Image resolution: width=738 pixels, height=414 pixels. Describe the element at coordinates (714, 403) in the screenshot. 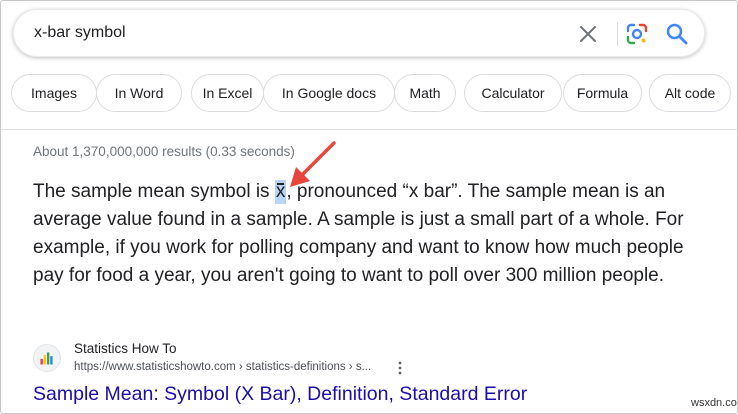

I see `watermark: wsxdn.com` at that location.